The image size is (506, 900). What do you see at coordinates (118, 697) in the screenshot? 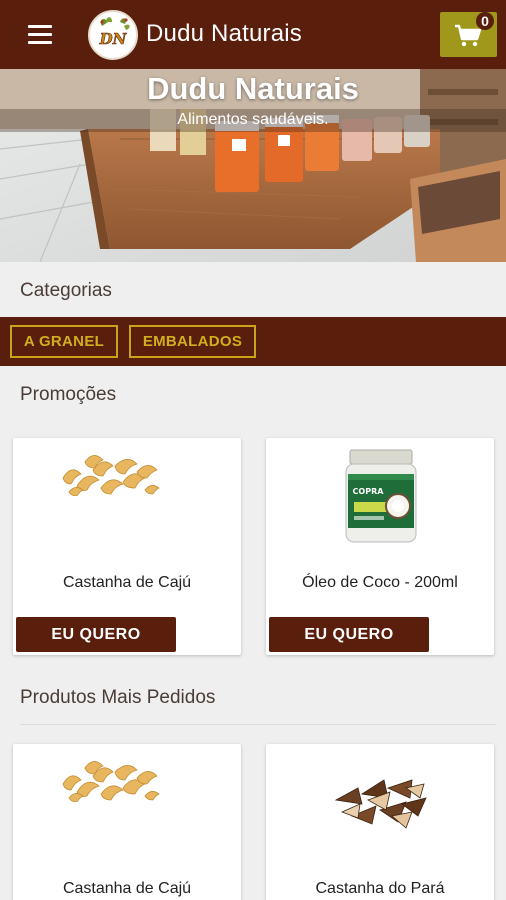
I see `most-ordered-heading: Produtos Mais Pedidos` at bounding box center [118, 697].